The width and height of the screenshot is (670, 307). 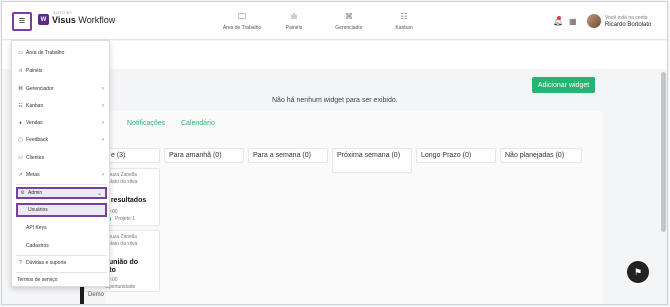 What do you see at coordinates (335, 100) in the screenshot?
I see `empty-widgets-message: Não há nenhum widget para ser exibido.` at bounding box center [335, 100].